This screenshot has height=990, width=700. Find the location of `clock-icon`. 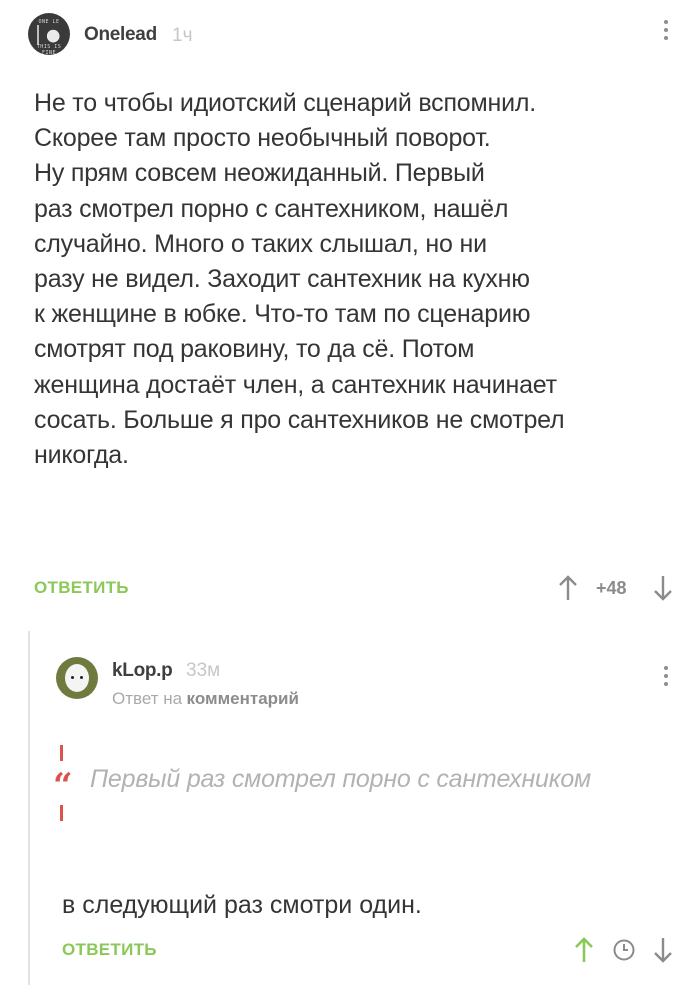

clock-icon is located at coordinates (624, 950).